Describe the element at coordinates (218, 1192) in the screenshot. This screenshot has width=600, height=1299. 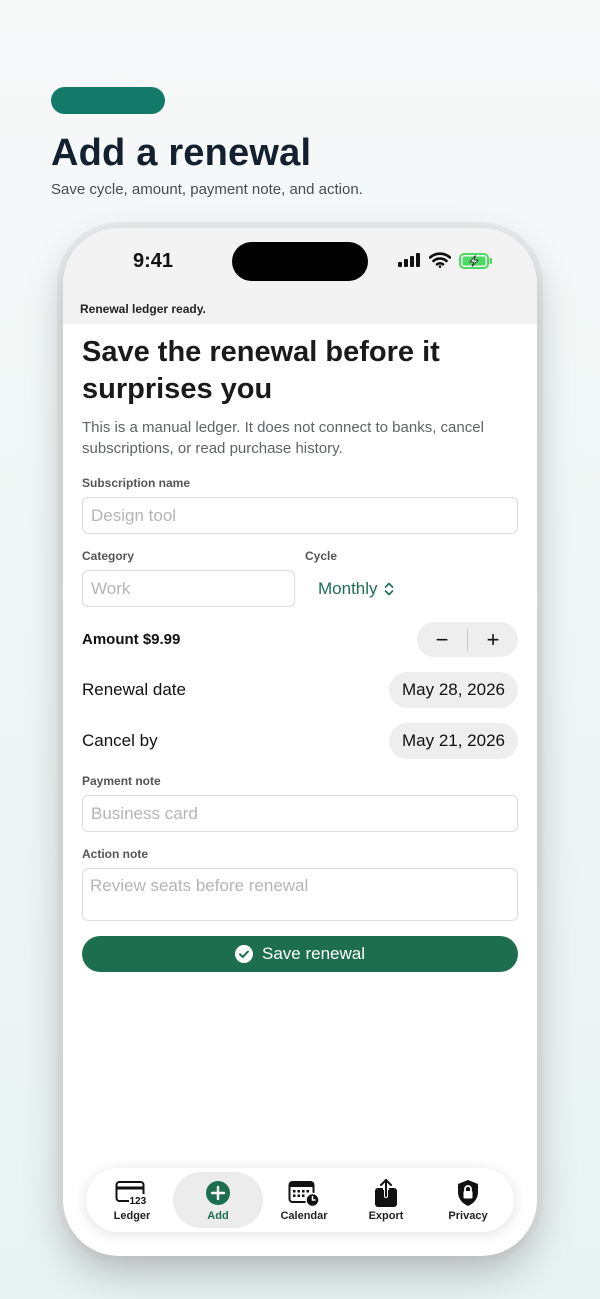
I see `plus-circle-icon` at that location.